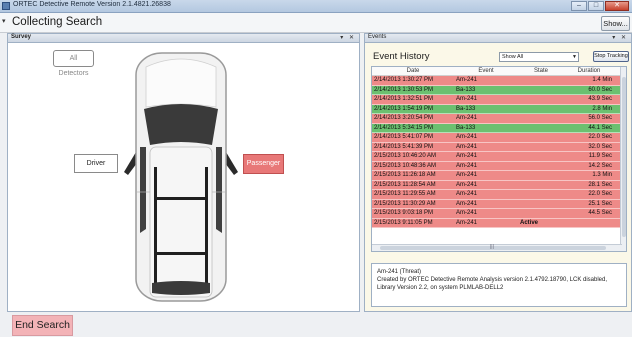 This screenshot has height=337, width=632. I want to click on column-header-duration: Duration, so click(589, 71).